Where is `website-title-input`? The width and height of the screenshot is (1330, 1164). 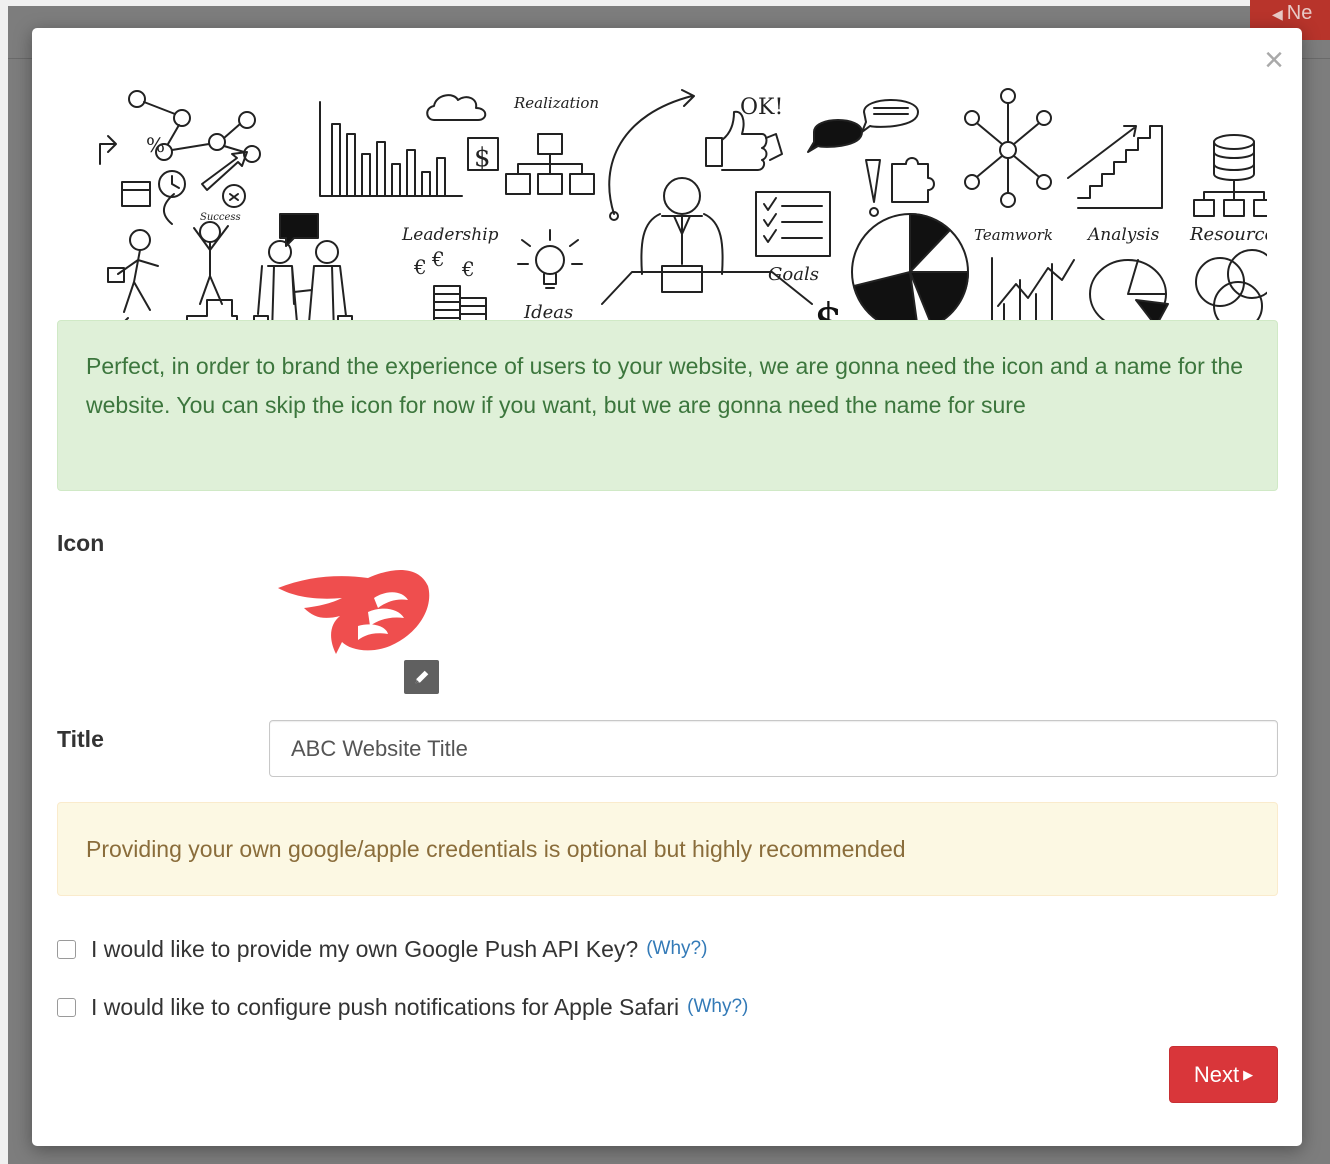 website-title-input is located at coordinates (773, 748).